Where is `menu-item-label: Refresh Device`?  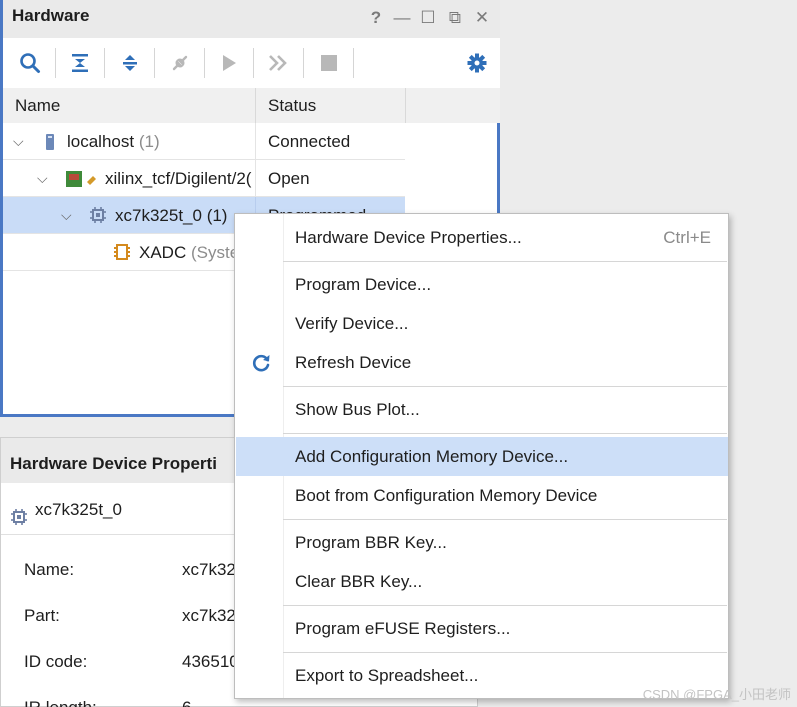 menu-item-label: Refresh Device is located at coordinates (353, 362).